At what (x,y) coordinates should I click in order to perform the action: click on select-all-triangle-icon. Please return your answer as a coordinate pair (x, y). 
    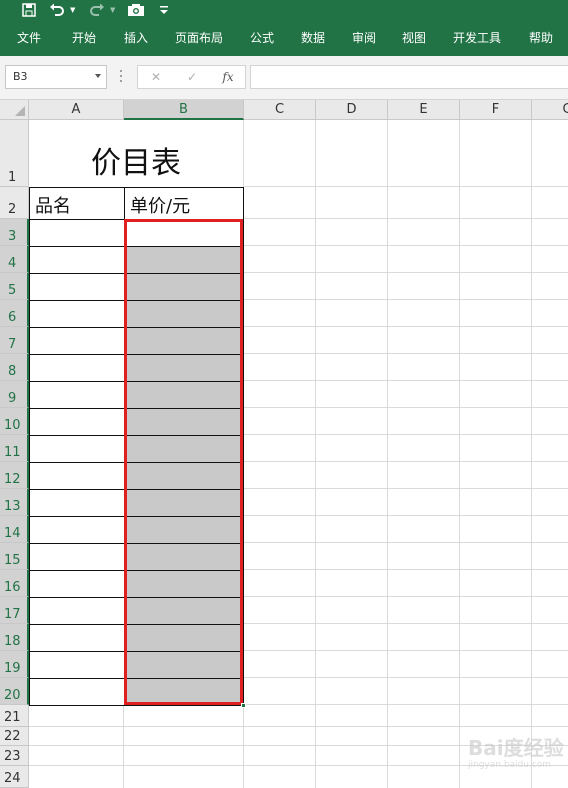
    Looking at the image, I should click on (20, 111).